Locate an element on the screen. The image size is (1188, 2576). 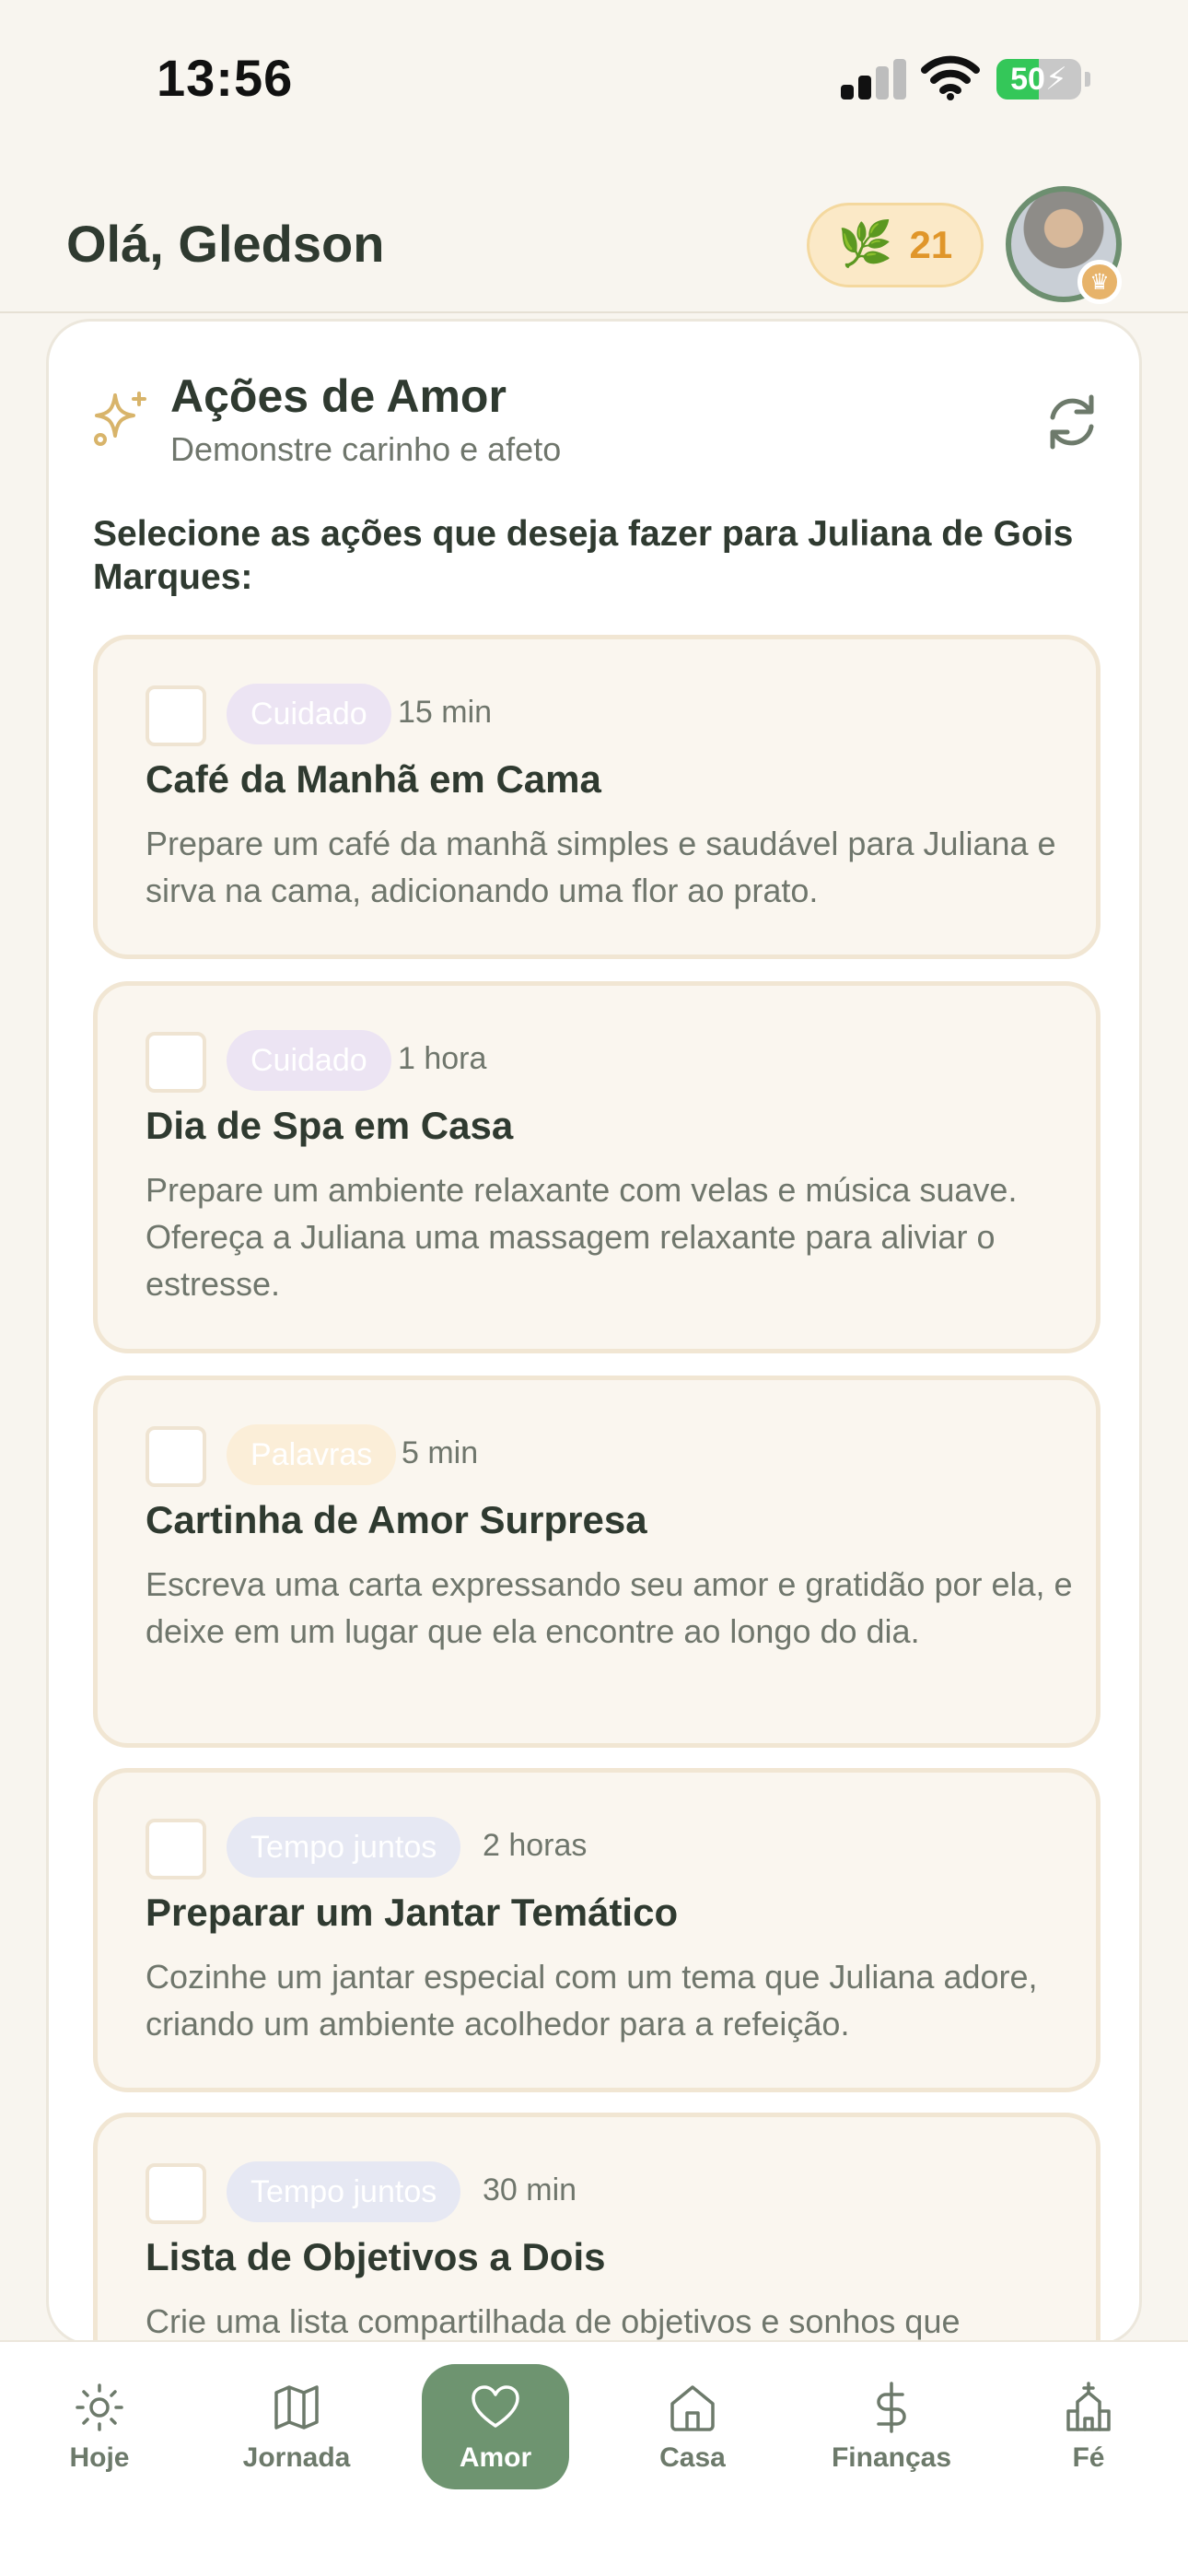
leaf-icon: 🌿 is located at coordinates (865, 245).